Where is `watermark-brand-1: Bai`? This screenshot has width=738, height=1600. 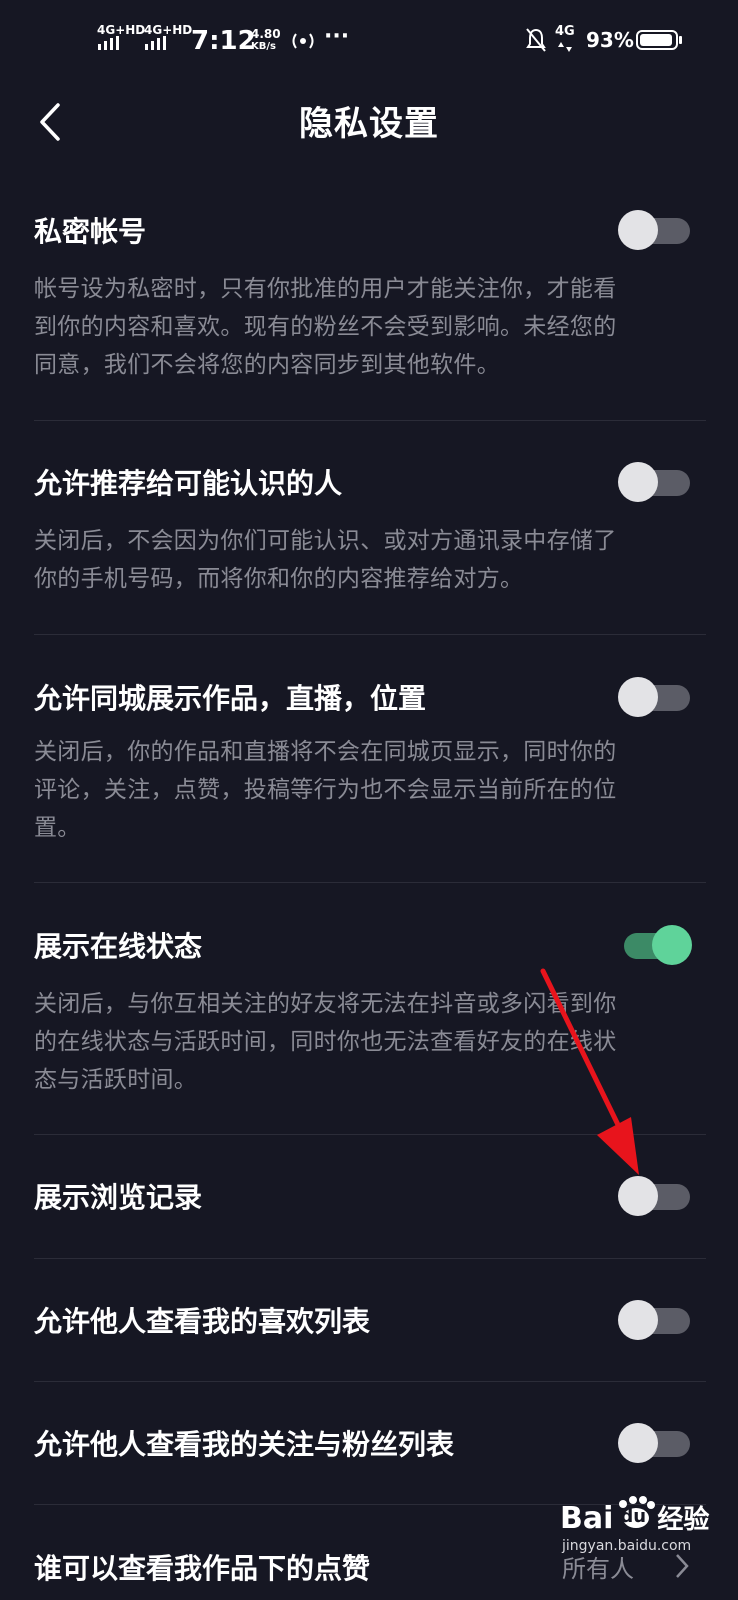 watermark-brand-1: Bai is located at coordinates (587, 1518).